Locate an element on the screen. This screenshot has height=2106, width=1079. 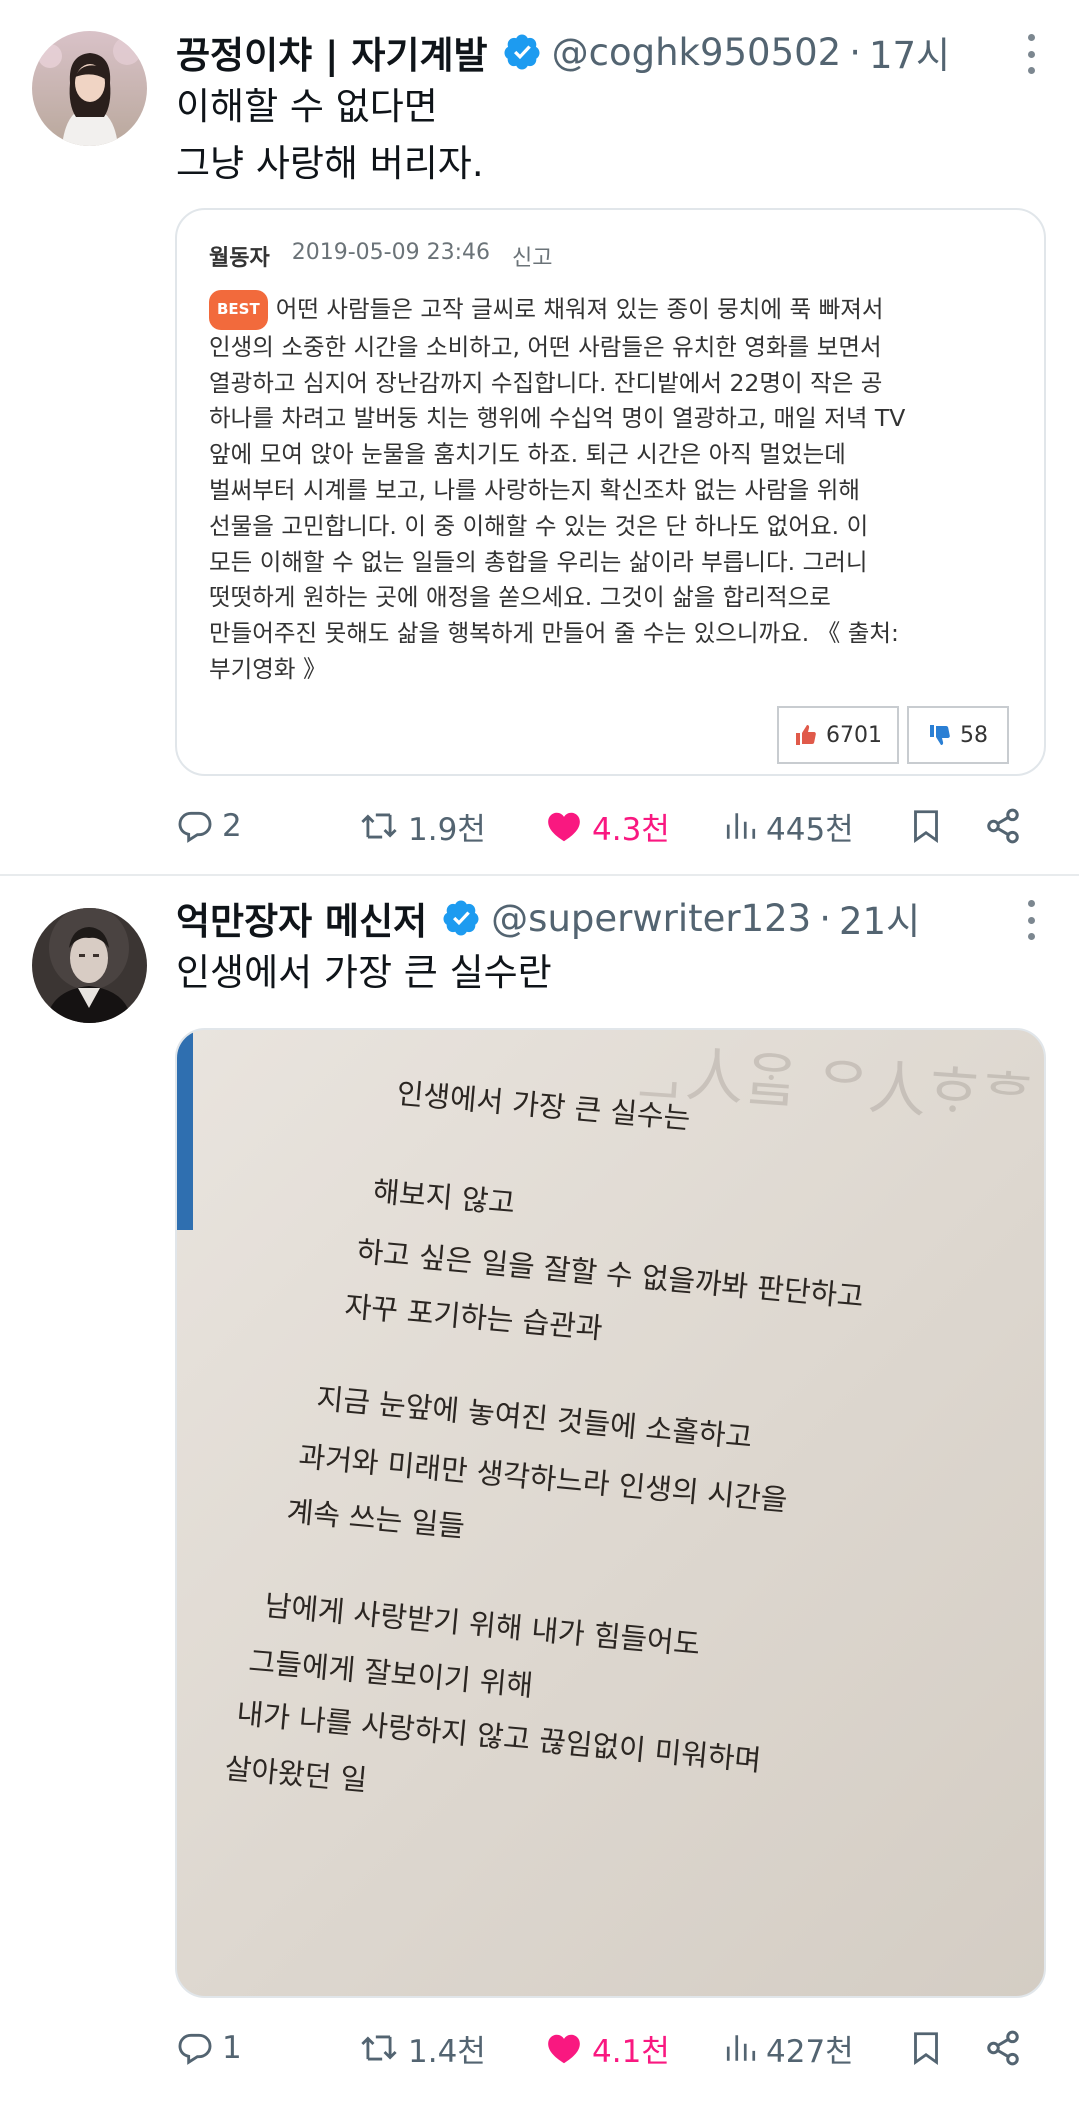
tweet-header: 억만장자 메신저 @superwriter123 · 21시 is located at coordinates (548, 918).